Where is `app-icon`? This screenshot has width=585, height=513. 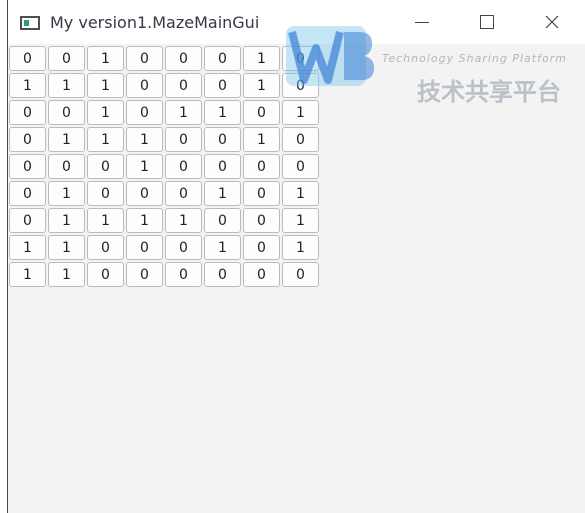
app-icon is located at coordinates (30, 23).